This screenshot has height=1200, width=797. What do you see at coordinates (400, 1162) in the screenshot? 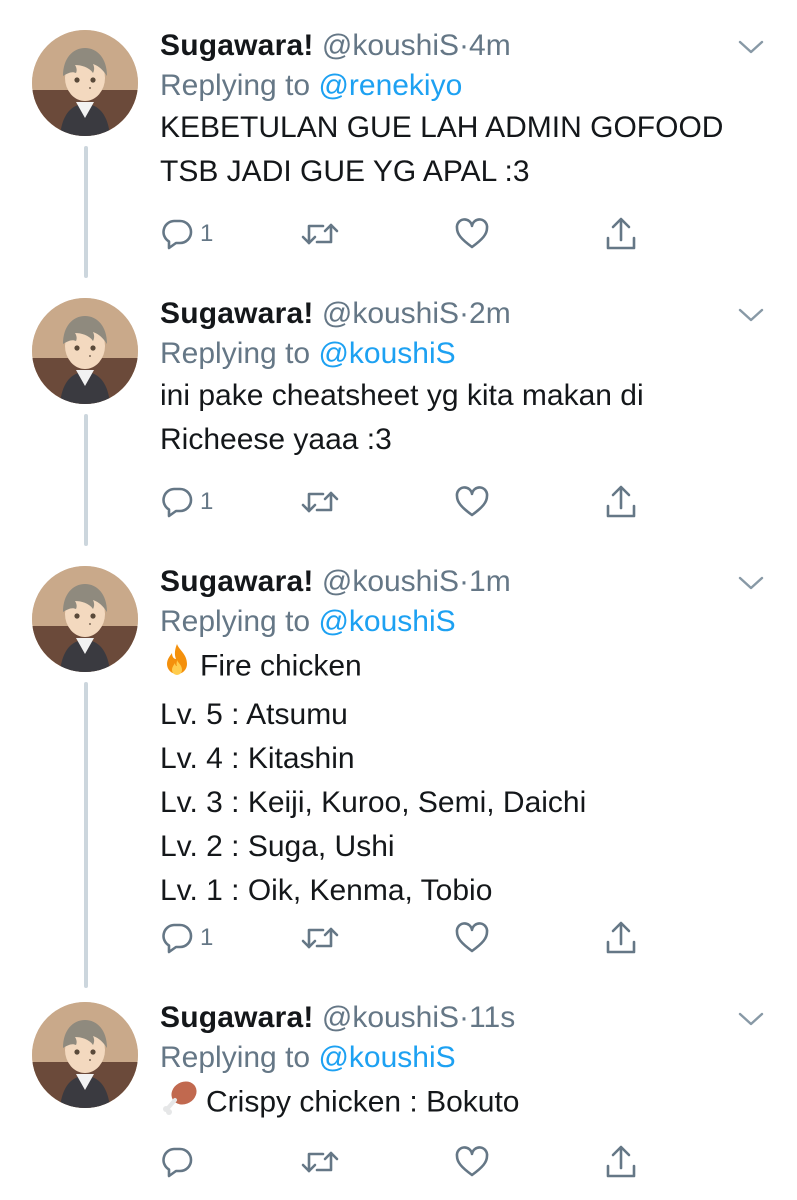
I see `action-bar` at bounding box center [400, 1162].